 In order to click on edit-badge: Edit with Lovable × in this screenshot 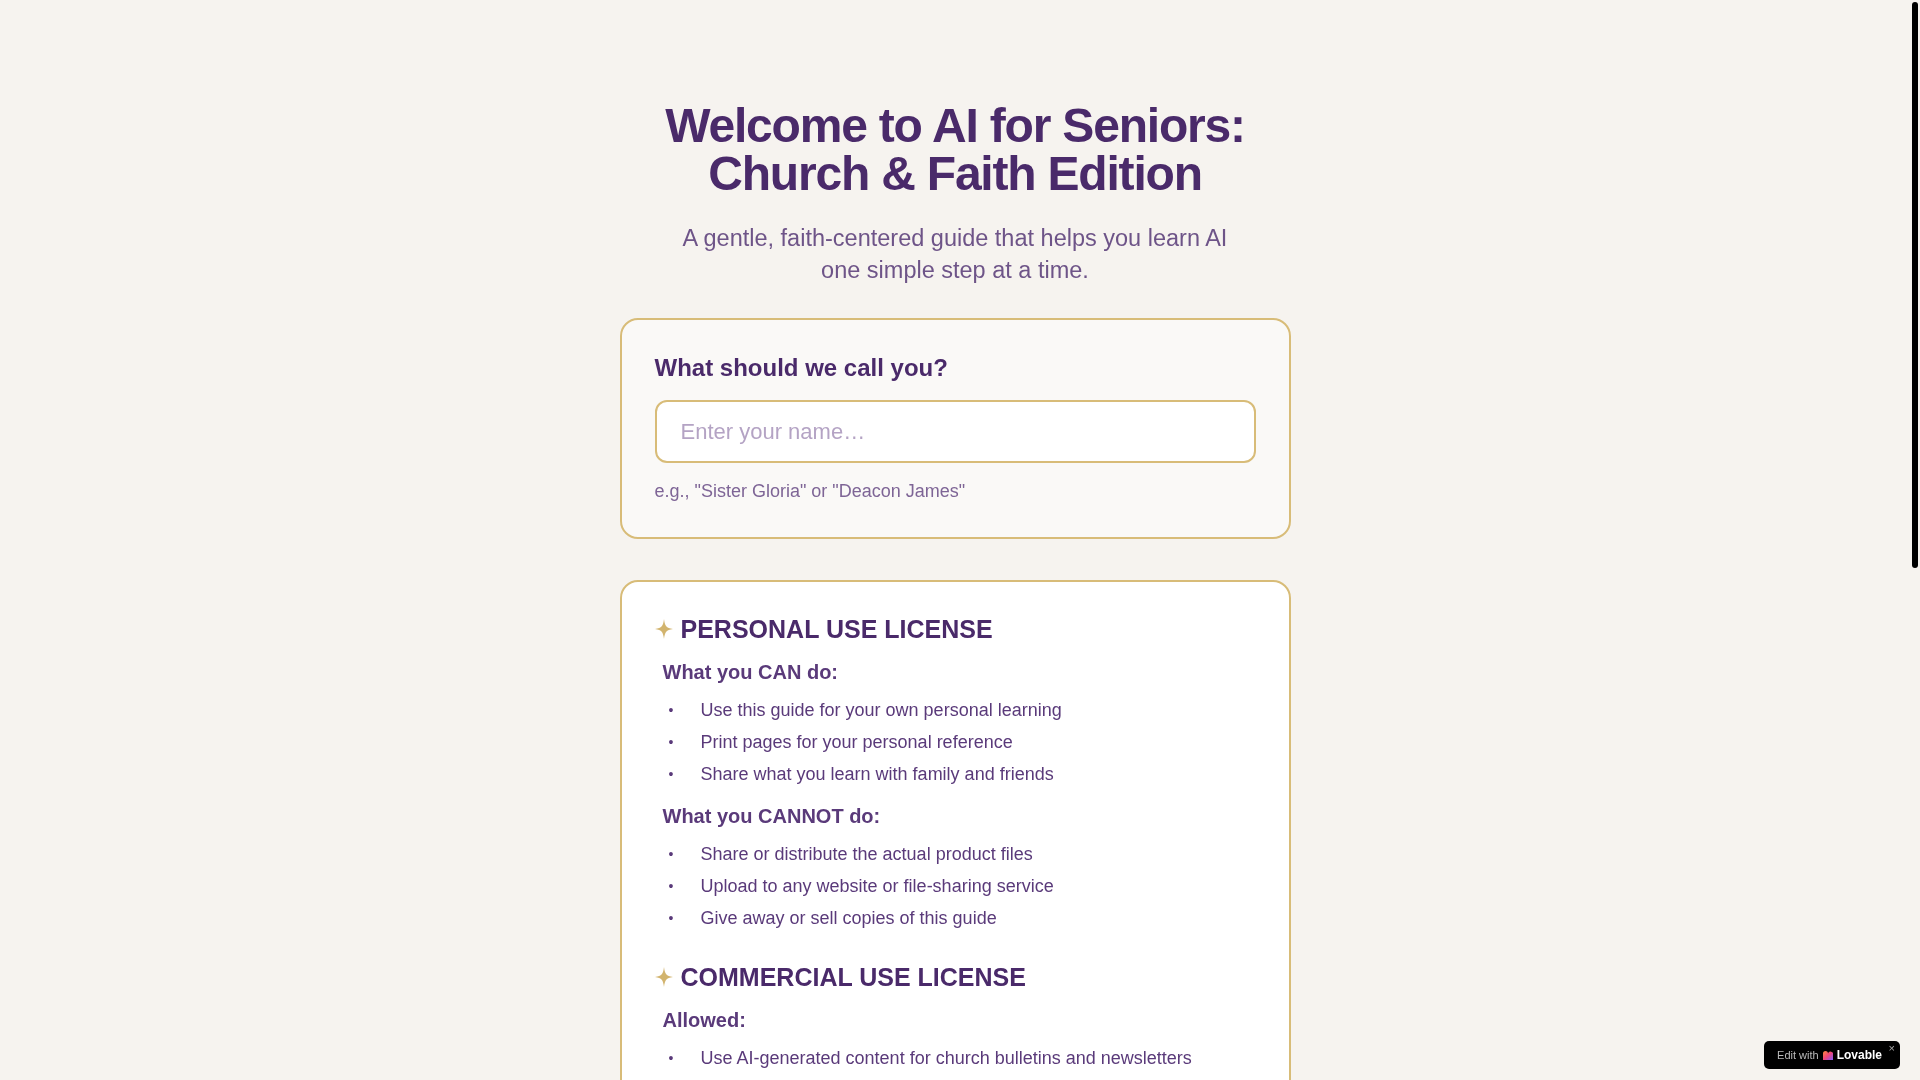, I will do `click(1832, 1055)`.